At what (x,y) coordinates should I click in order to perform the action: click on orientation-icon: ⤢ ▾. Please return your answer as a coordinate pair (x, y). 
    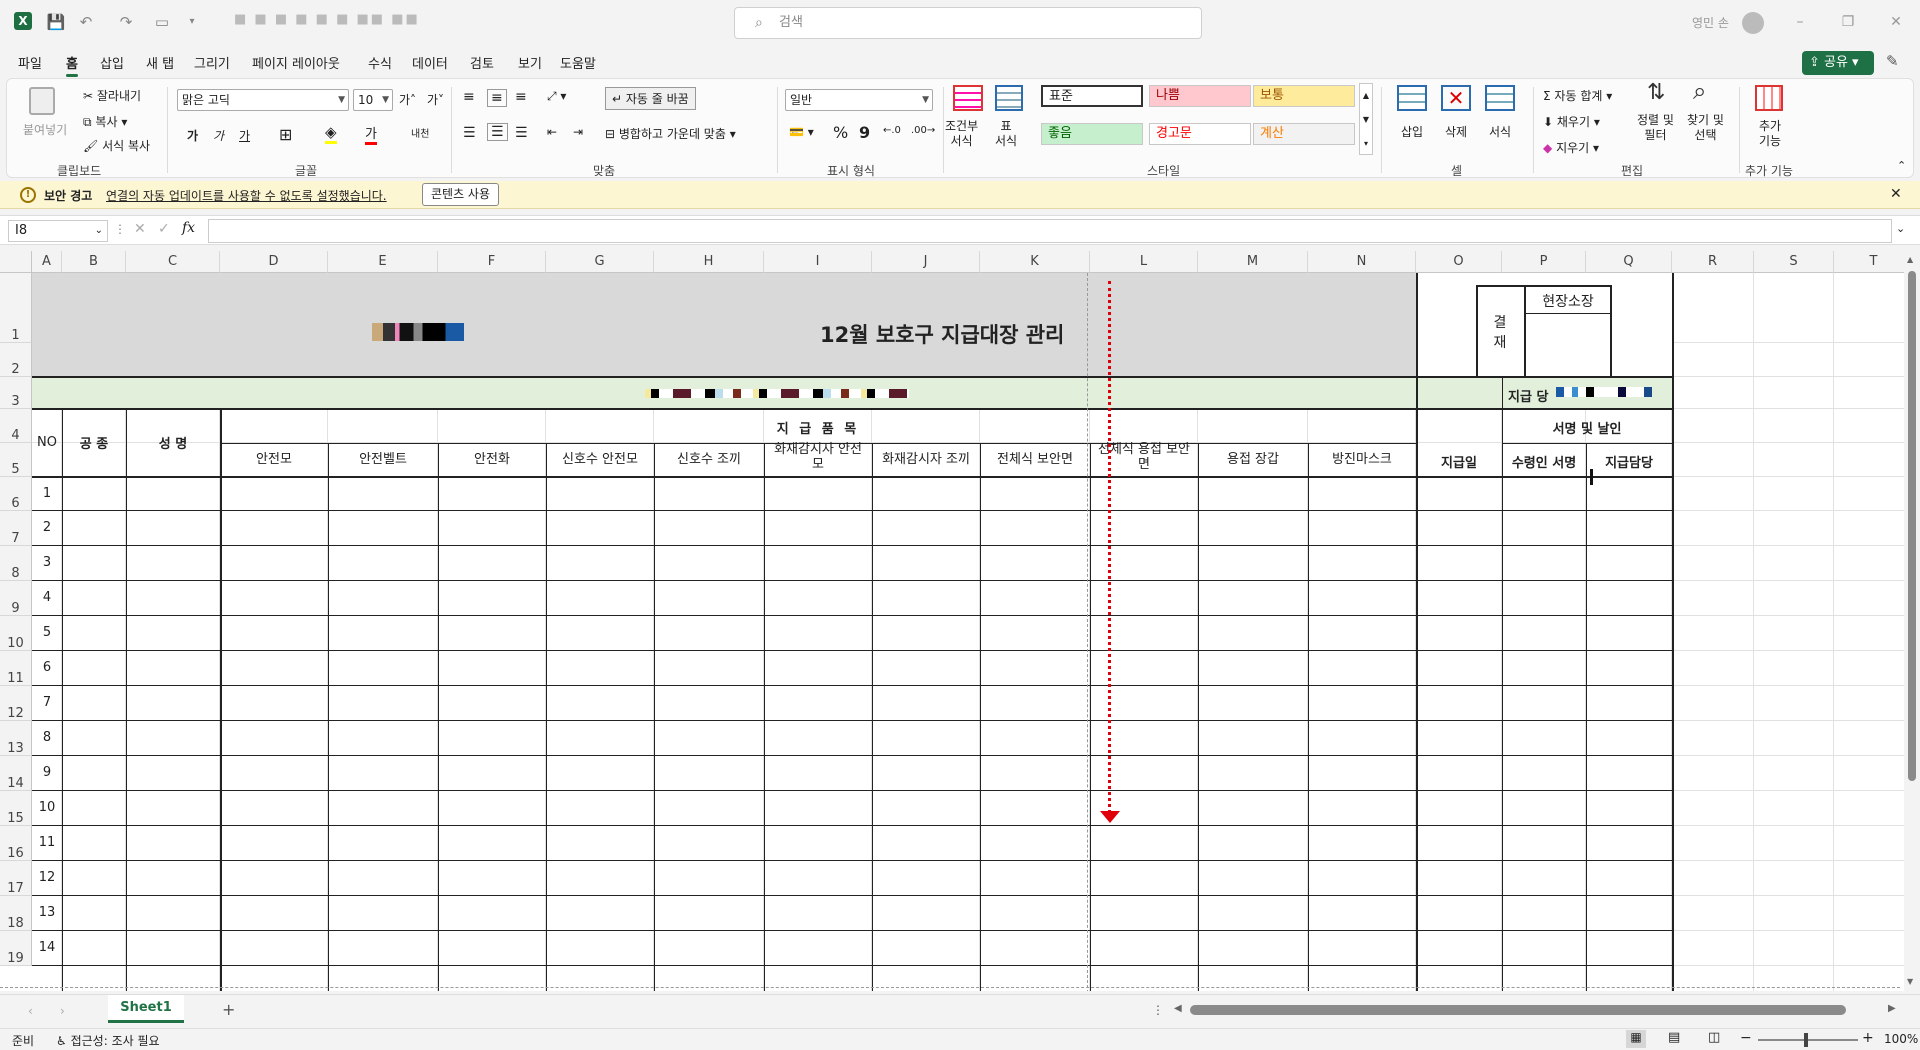
    Looking at the image, I should click on (556, 96).